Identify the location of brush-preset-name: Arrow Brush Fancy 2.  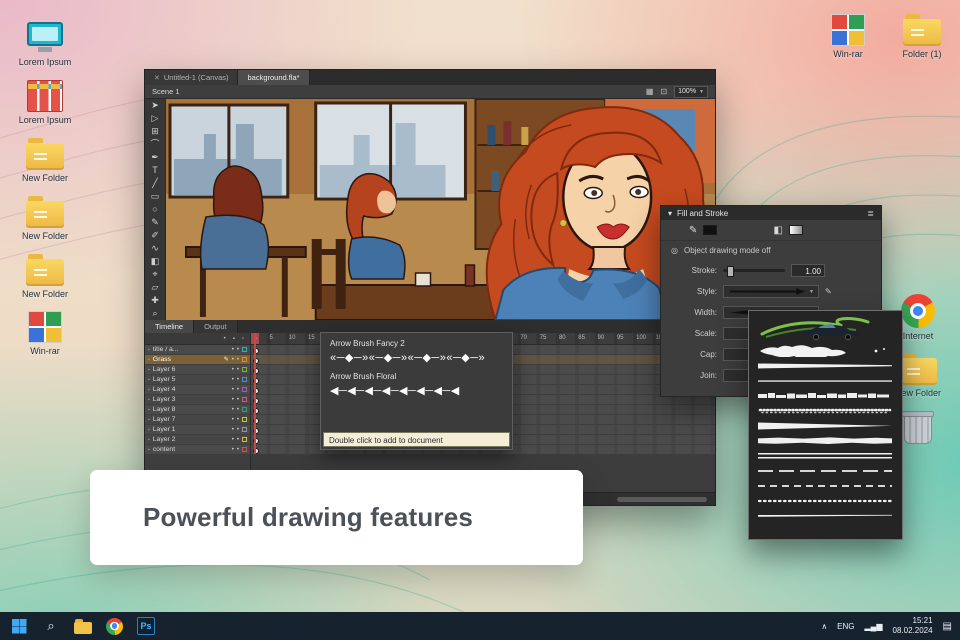
(416, 343).